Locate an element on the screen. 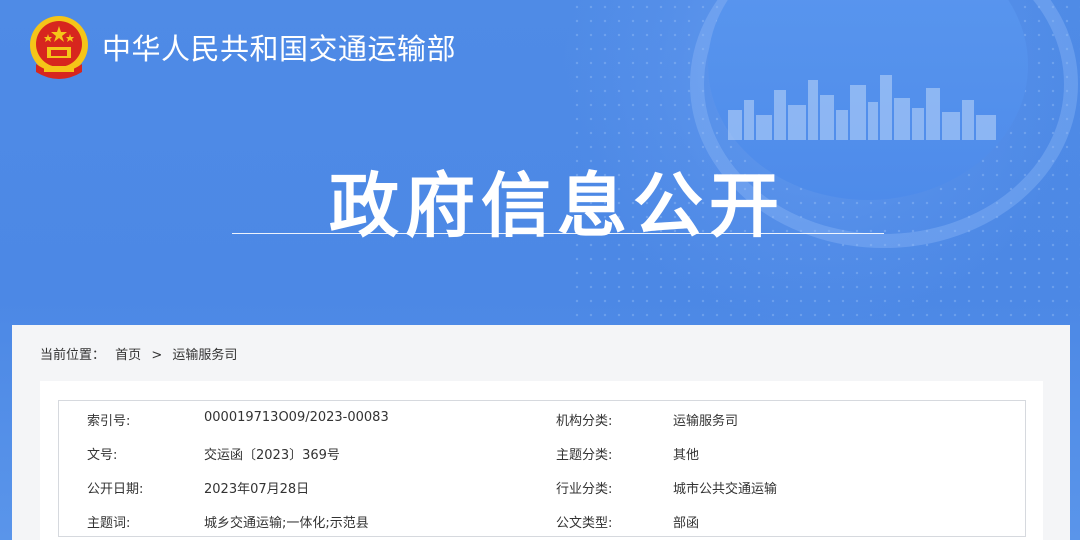  value-document-type: 部函 is located at coordinates (686, 523).